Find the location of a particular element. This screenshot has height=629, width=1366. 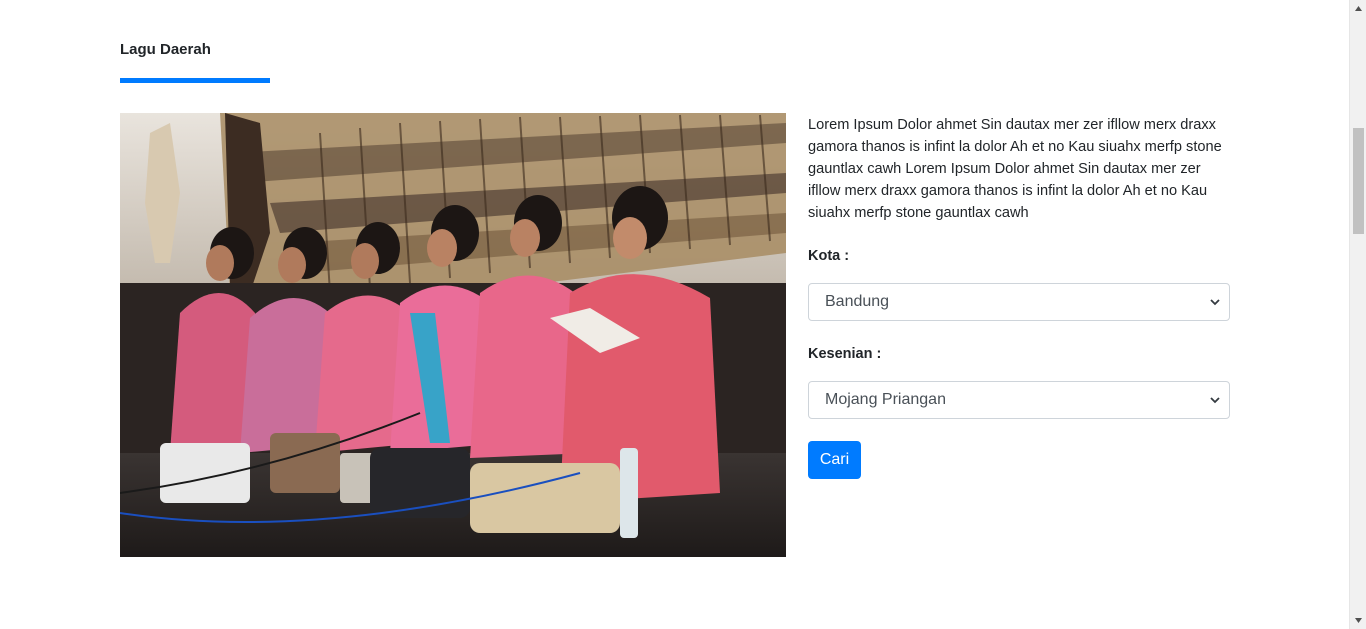

section-title: Lagu Daerah is located at coordinates (165, 49).